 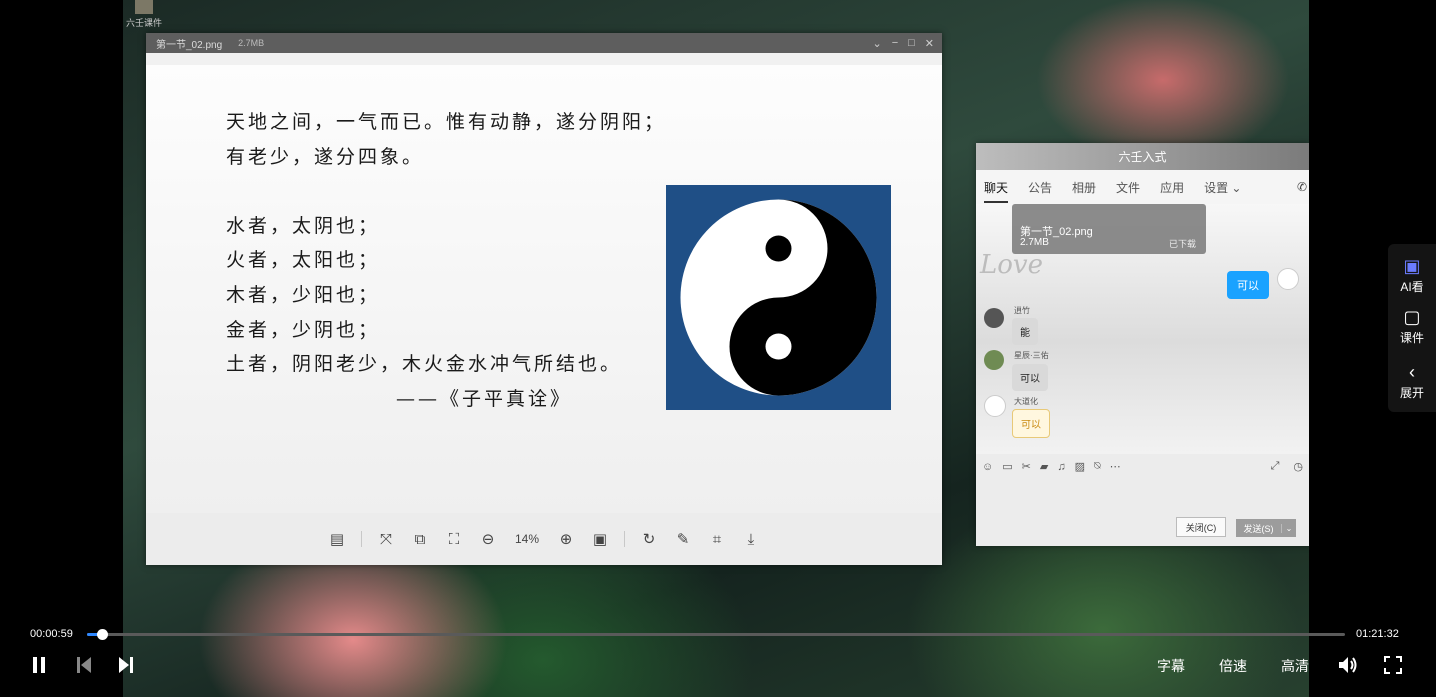 I want to click on my-message-bubble: 可以, so click(x=1248, y=285).